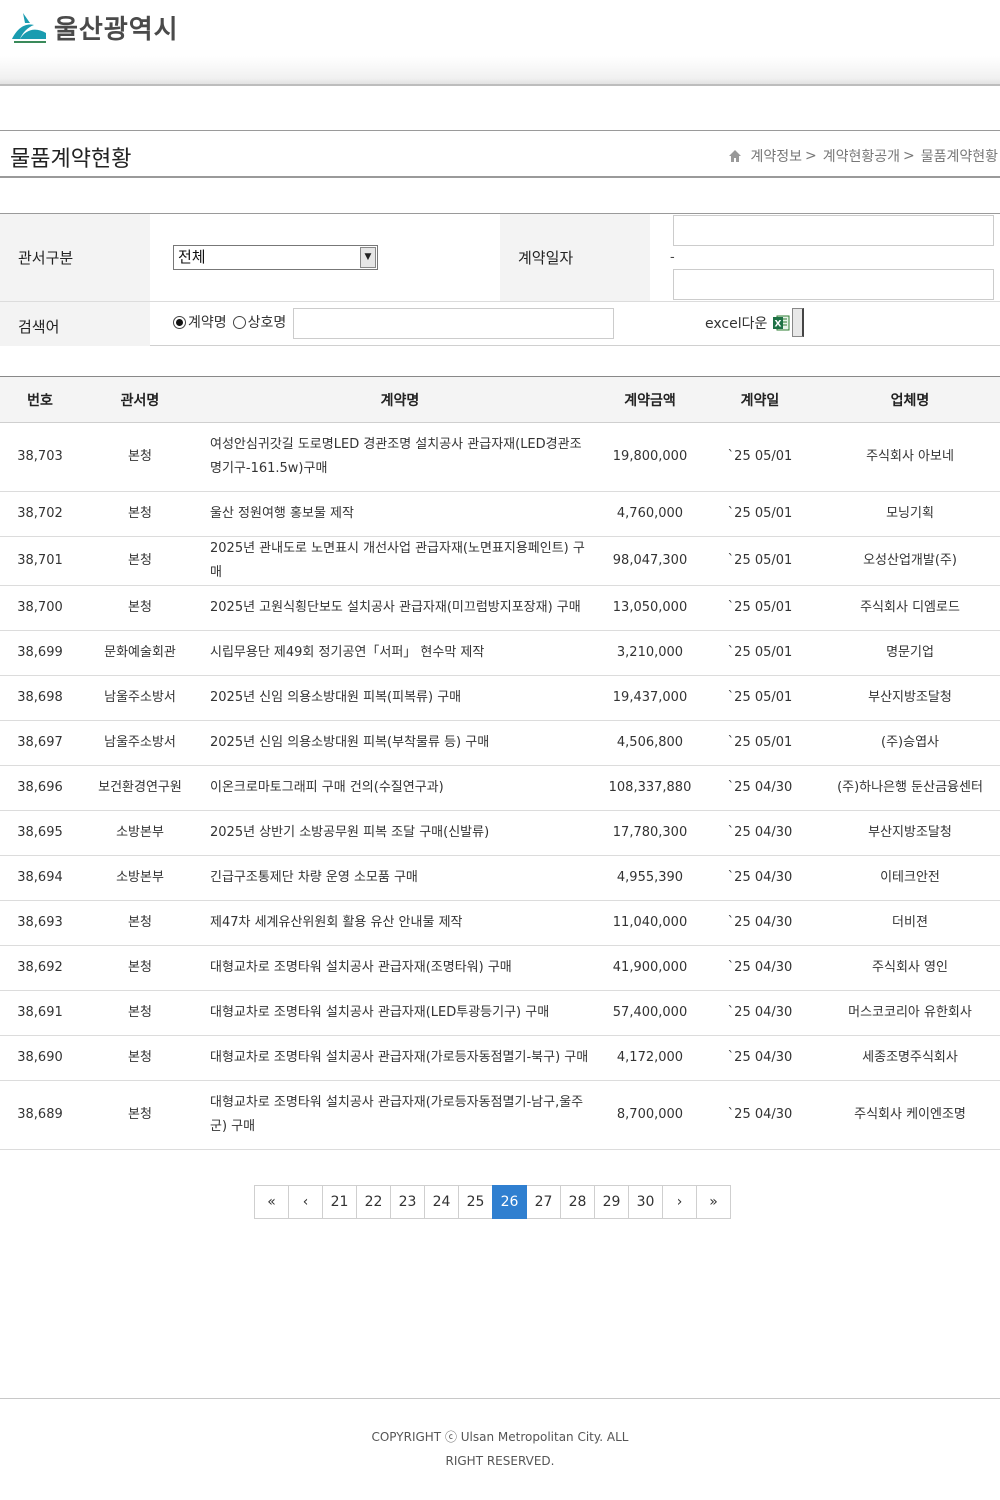 This screenshot has width=1000, height=1500. I want to click on cell-amount: 11,040,000, so click(650, 923).